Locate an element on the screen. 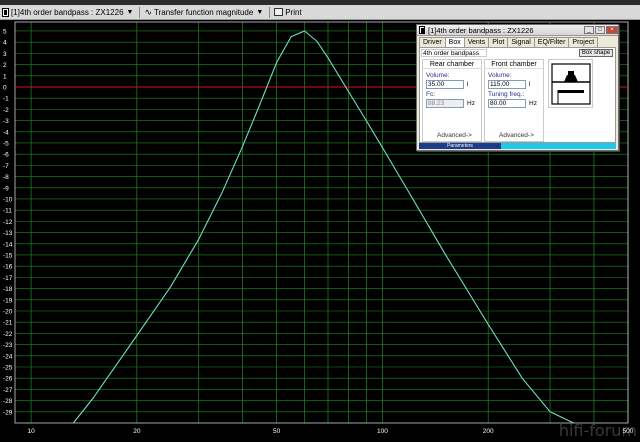 Image resolution: width=640 pixels, height=442 pixels. printer-icon is located at coordinates (279, 12).